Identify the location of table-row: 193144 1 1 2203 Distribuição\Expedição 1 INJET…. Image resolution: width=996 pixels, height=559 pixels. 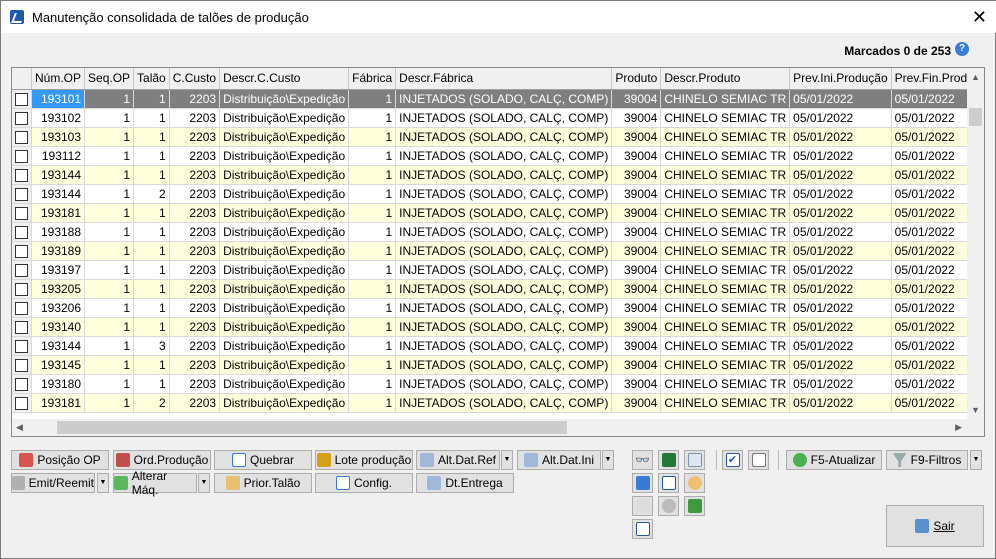
(498, 175).